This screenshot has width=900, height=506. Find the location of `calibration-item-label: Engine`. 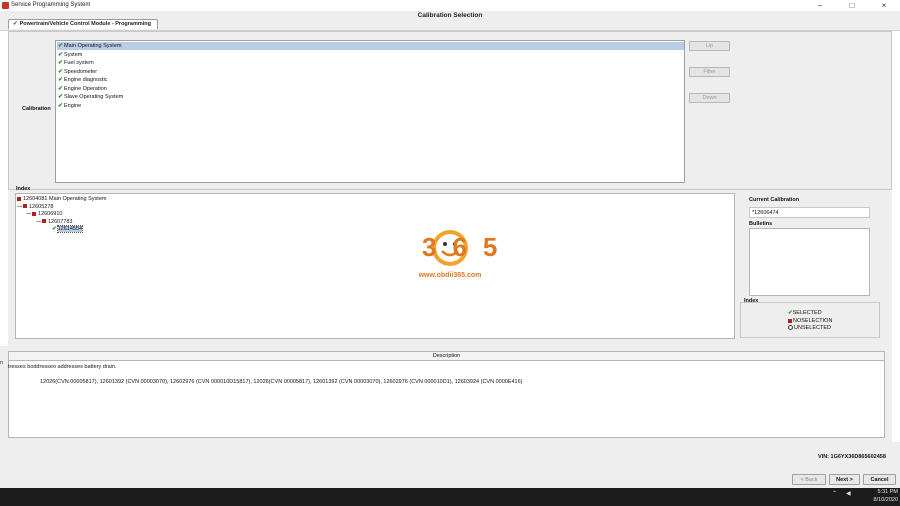

calibration-item-label: Engine is located at coordinates (73, 105).